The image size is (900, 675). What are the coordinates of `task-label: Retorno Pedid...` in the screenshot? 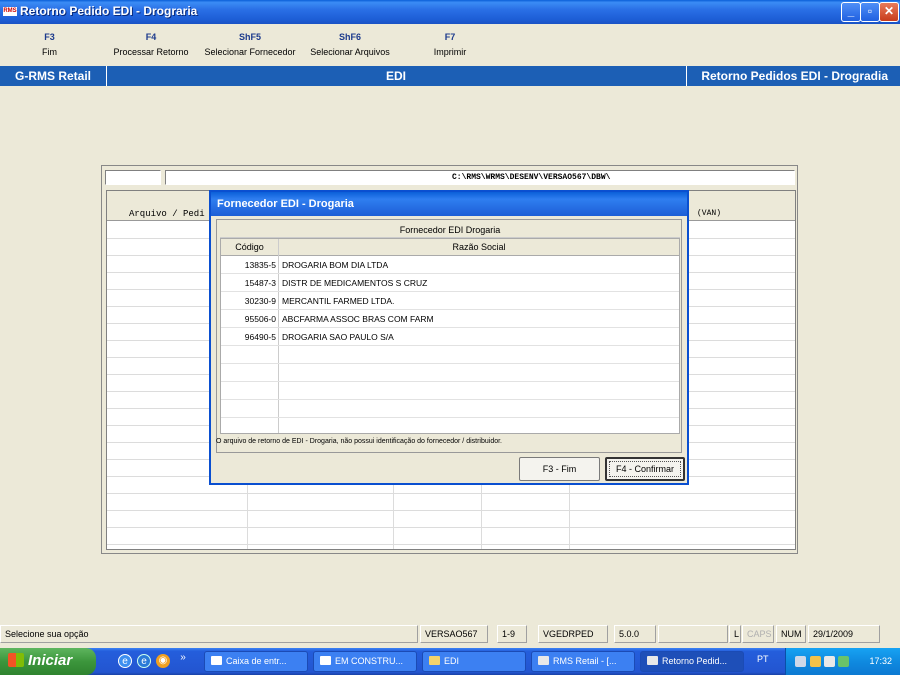 It's located at (695, 661).